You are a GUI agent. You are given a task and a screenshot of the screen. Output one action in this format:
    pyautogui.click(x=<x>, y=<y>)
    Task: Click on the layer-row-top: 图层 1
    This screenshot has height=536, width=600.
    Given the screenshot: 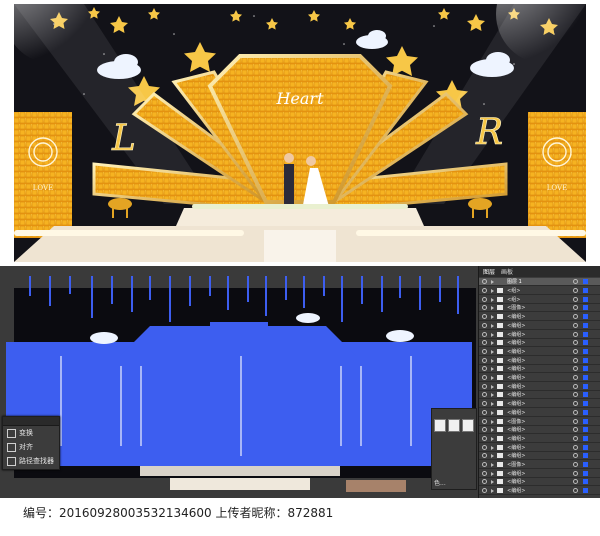 What is the action you would take?
    pyautogui.click(x=539, y=282)
    